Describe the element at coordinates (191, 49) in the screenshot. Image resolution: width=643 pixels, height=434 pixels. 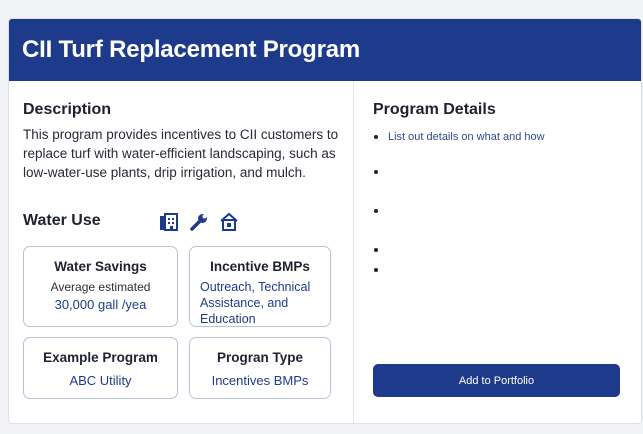
I see `page-title: CII Turf Replacement Program` at that location.